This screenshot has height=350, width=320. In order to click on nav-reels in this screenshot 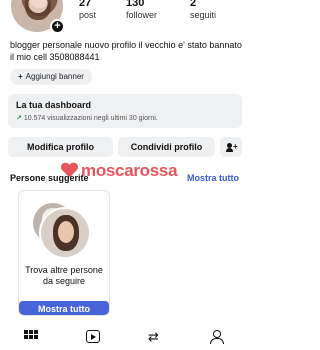, I will do `click(94, 337)`.